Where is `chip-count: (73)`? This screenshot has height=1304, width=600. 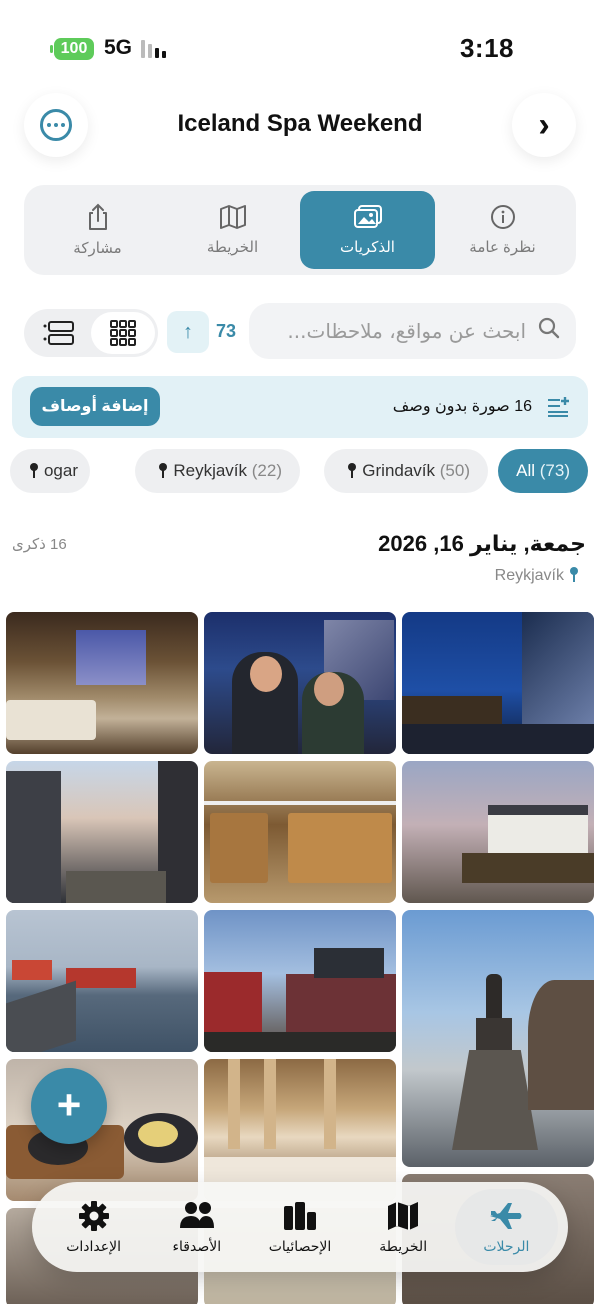
chip-count: (73) is located at coordinates (554, 470).